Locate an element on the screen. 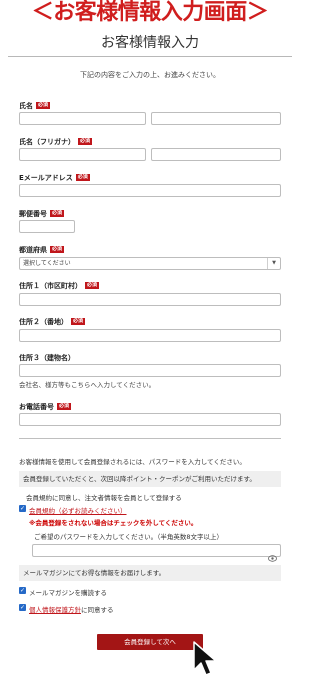 The height and width of the screenshot is (682, 320). prefecture-label: 都道府県 必須 is located at coordinates (42, 250).